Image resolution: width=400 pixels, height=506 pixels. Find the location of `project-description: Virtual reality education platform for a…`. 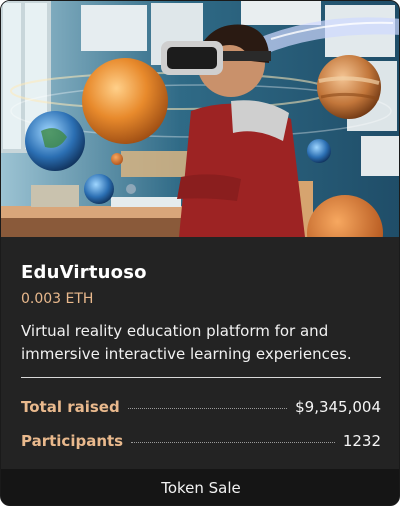

project-description: Virtual reality education platform for a… is located at coordinates (186, 342).